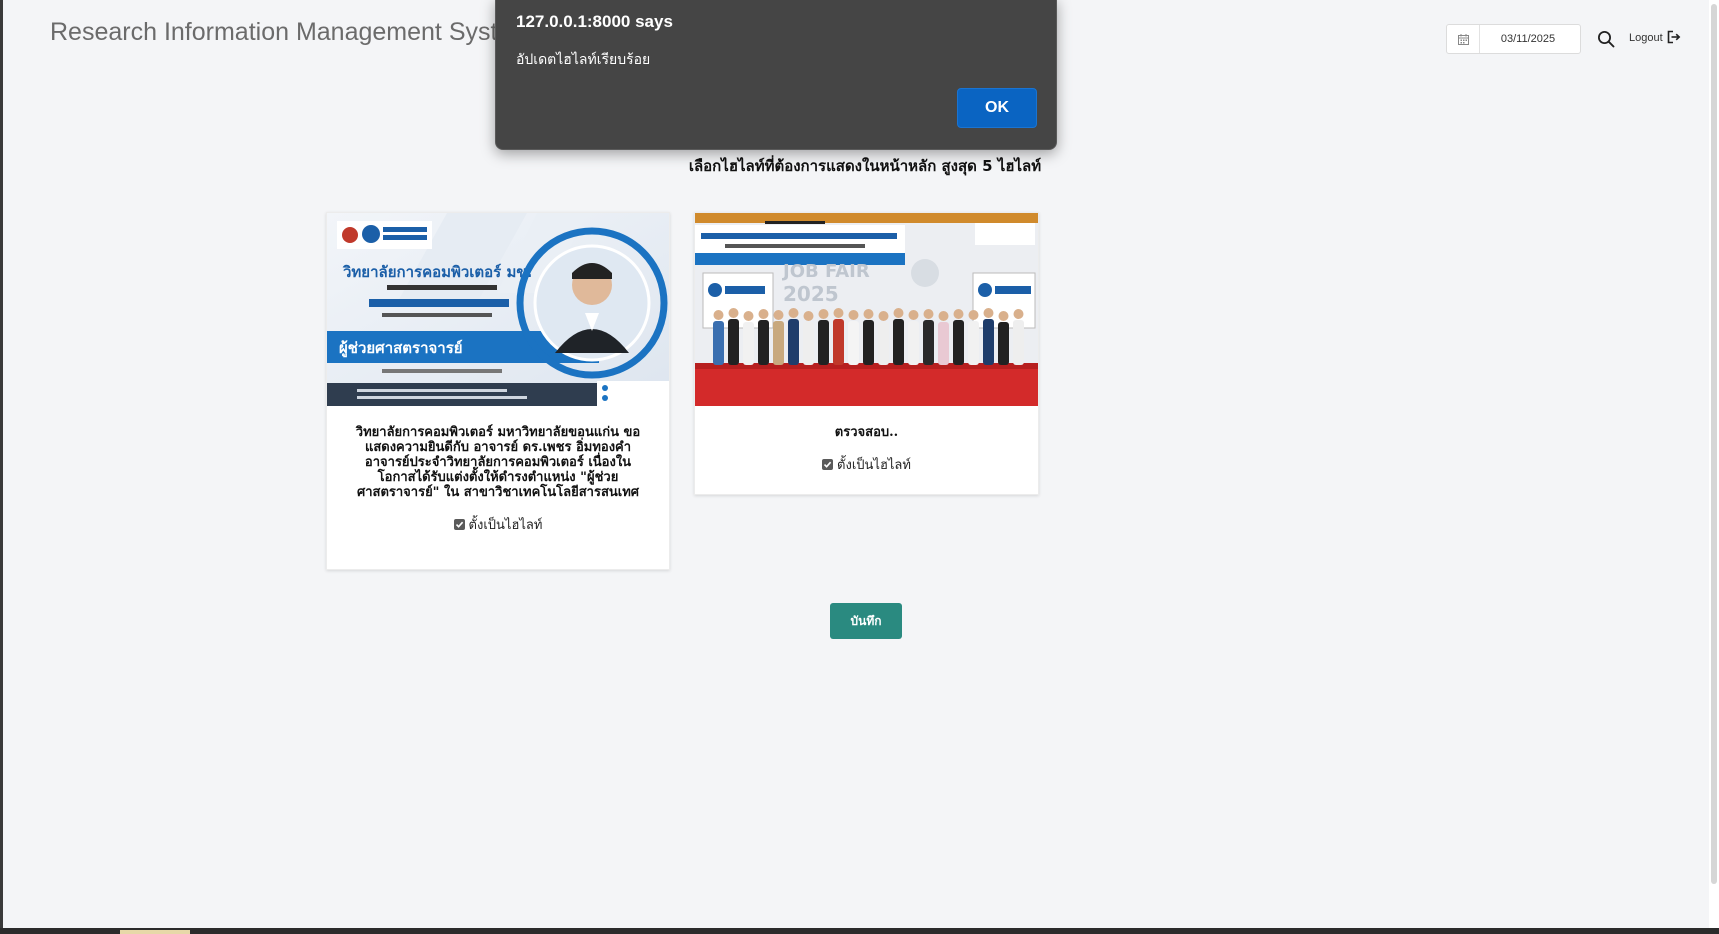 The image size is (1719, 934). What do you see at coordinates (401, 348) in the screenshot?
I see `card-image-text-2: ผู้ช่วยศาสตราจารย์` at bounding box center [401, 348].